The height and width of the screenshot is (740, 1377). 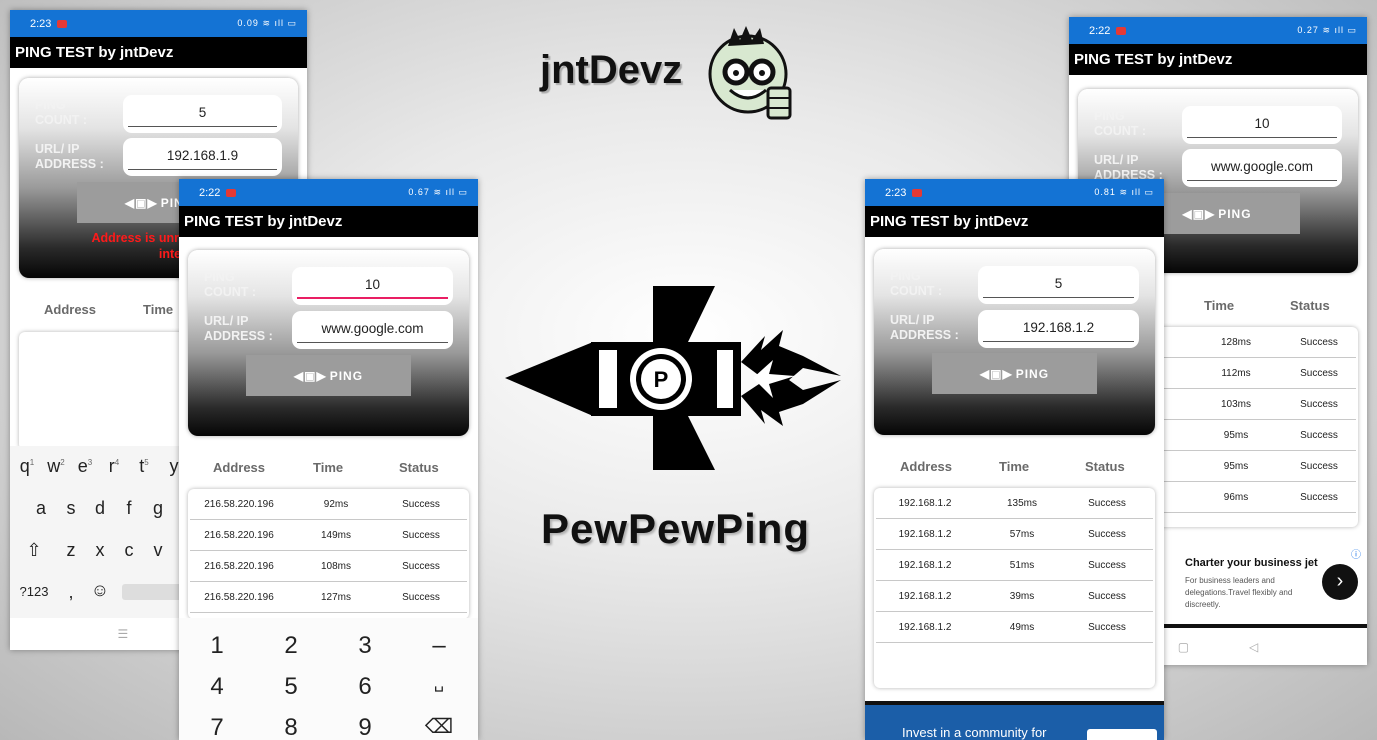 What do you see at coordinates (216, 727) in the screenshot?
I see `key-7: 7` at bounding box center [216, 727].